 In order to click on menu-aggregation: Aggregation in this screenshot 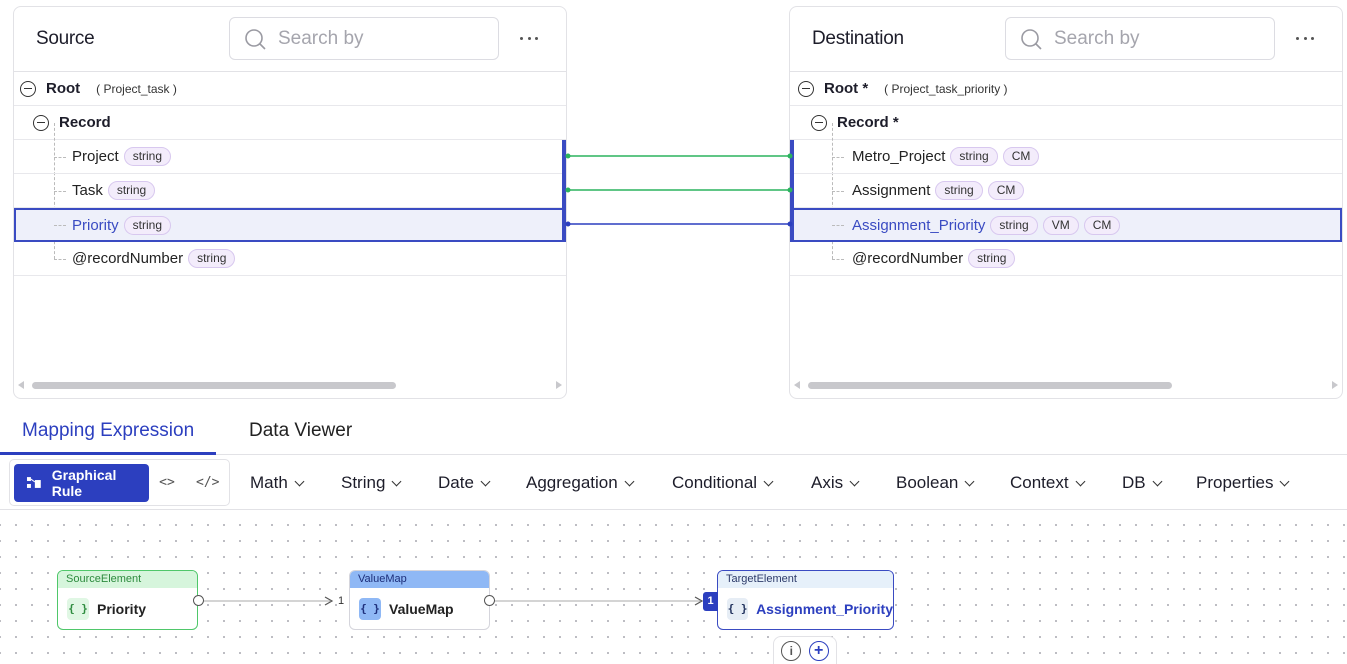, I will do `click(580, 483)`.